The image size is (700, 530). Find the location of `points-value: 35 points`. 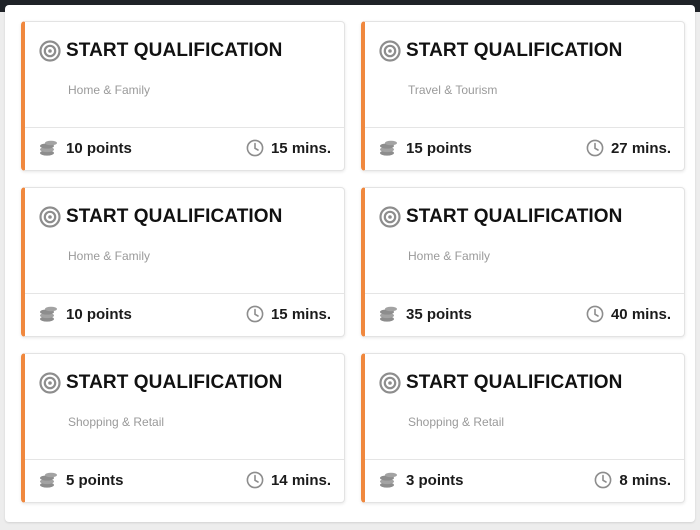

points-value: 35 points is located at coordinates (439, 314).